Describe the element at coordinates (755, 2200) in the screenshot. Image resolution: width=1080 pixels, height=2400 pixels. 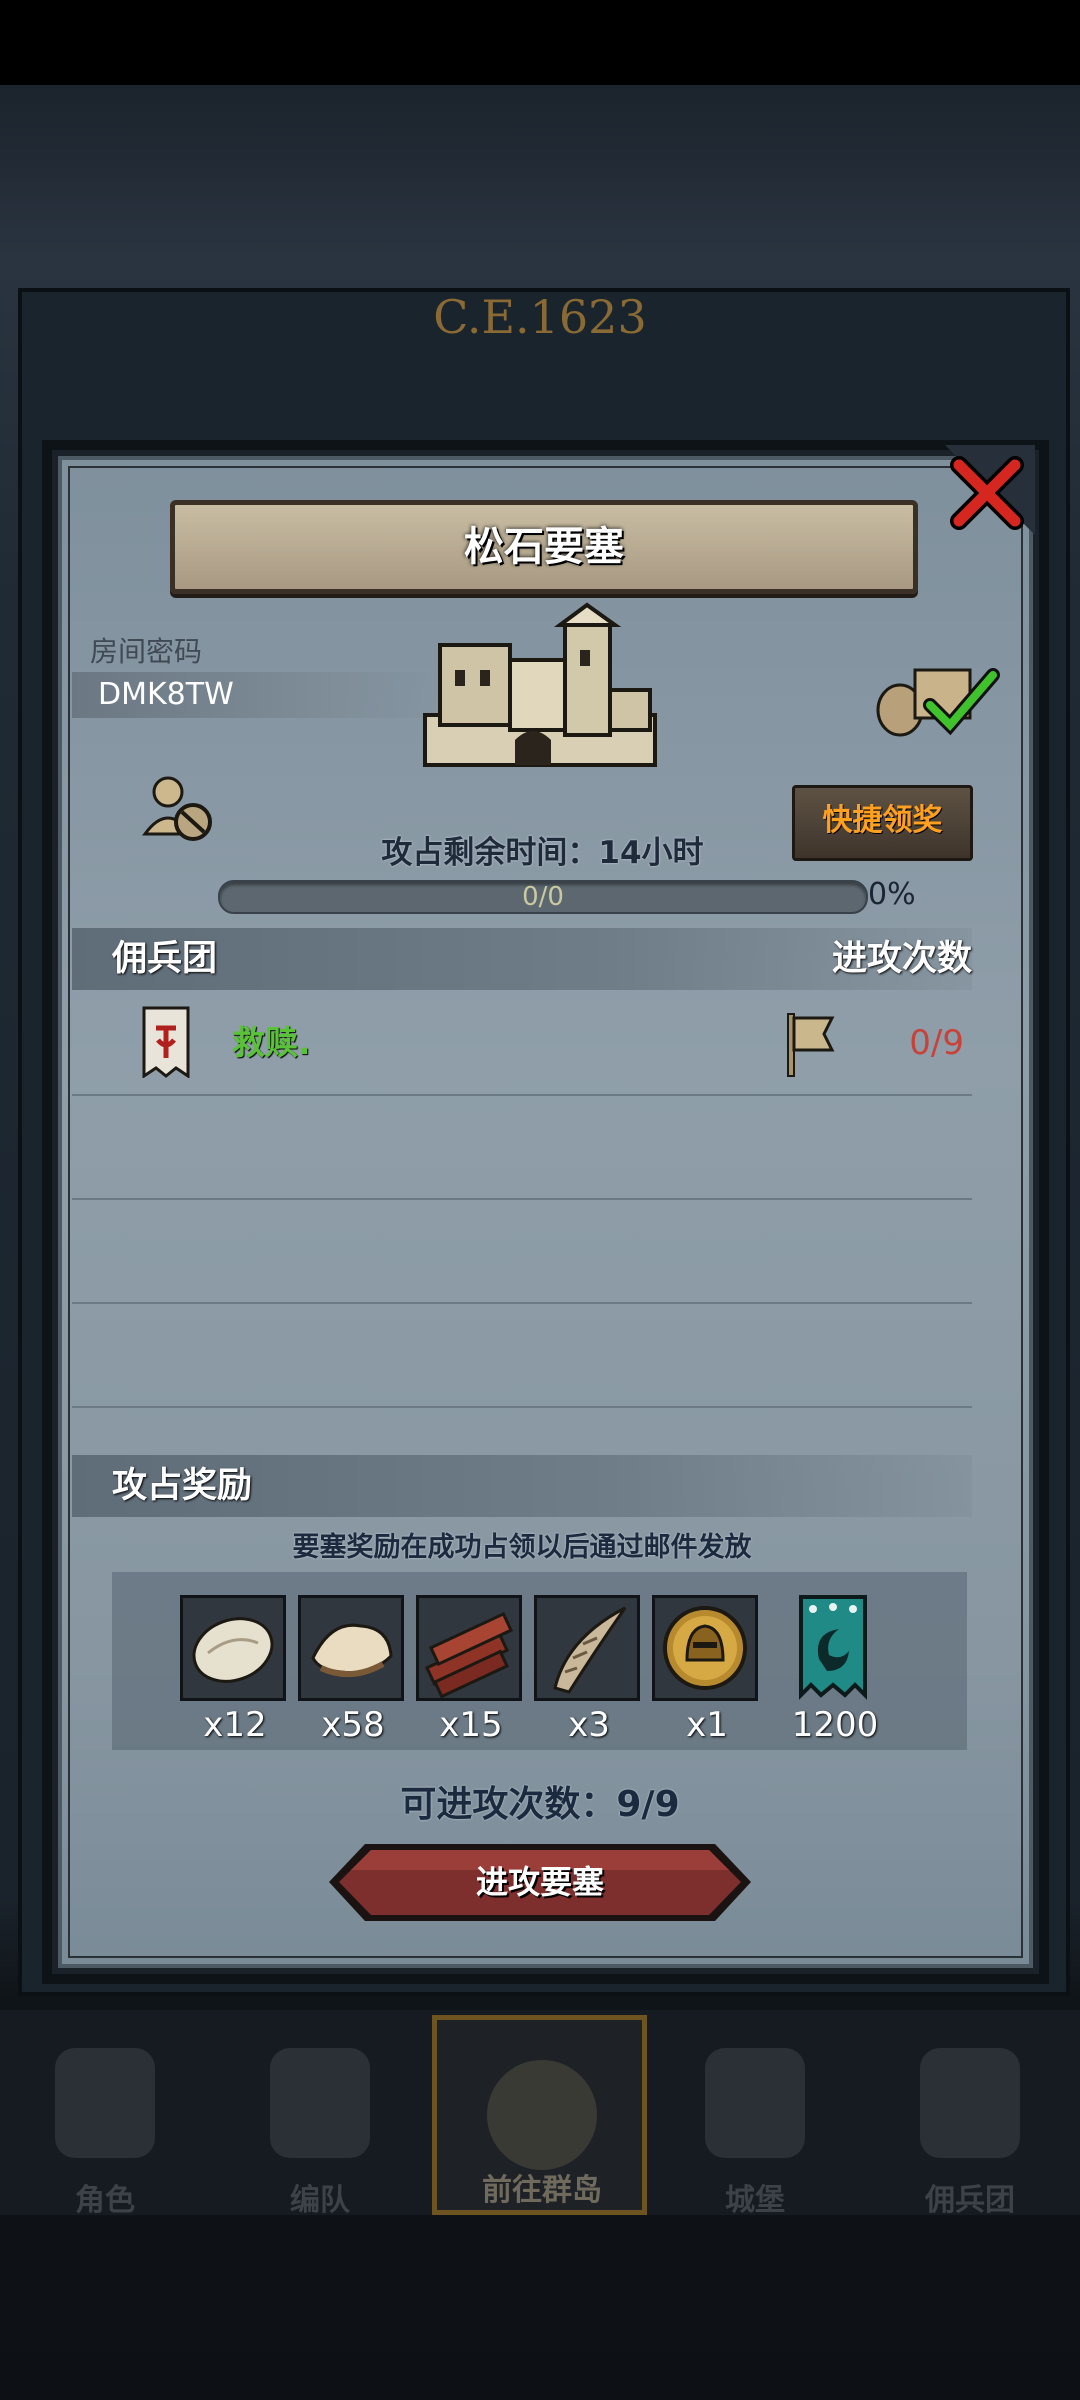
I see `nav-label: 城堡` at that location.